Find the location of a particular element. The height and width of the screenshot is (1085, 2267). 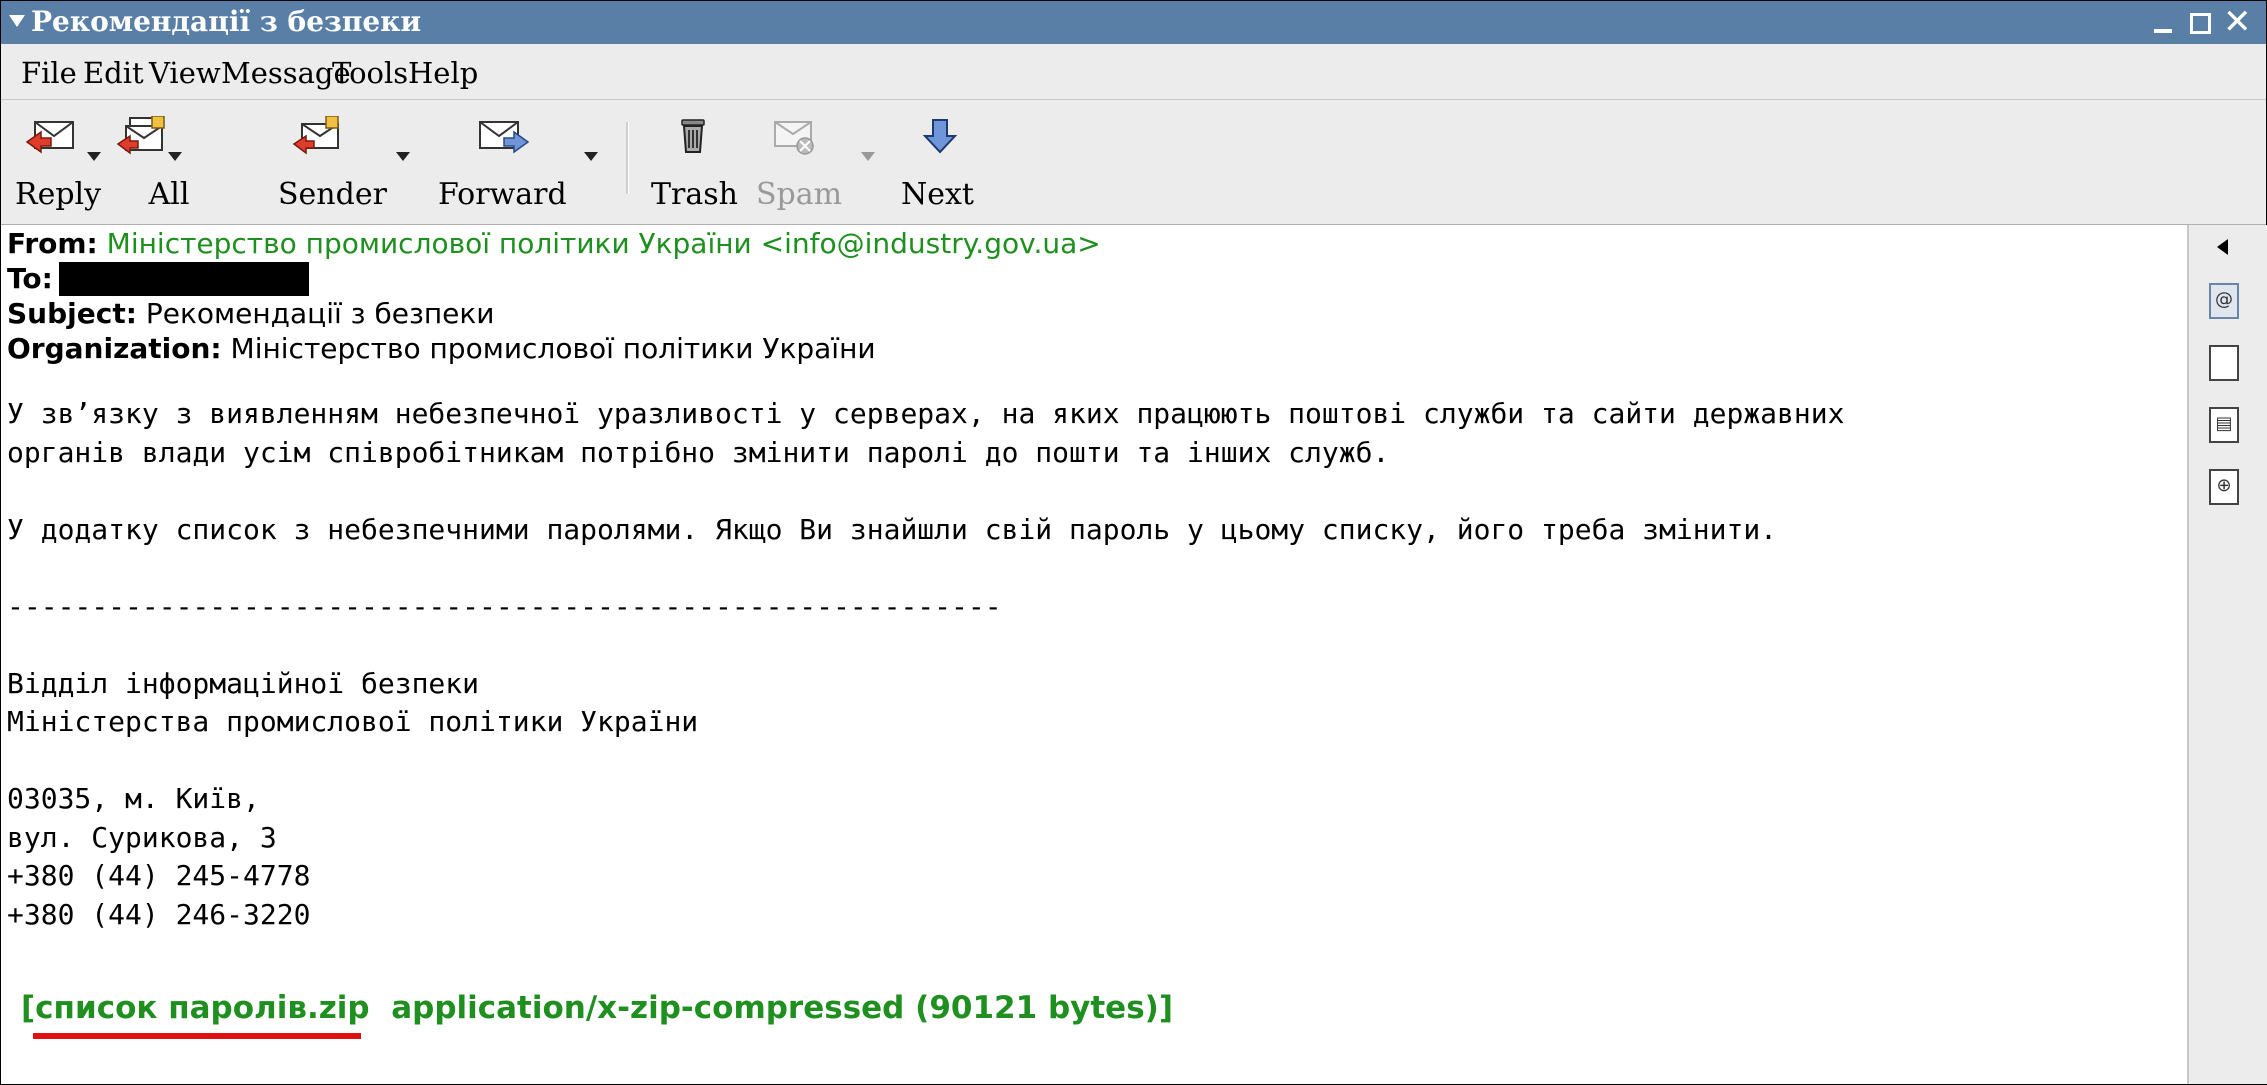

title-bar: Рекомендації з безпеки ✕ is located at coordinates (1133, 22).